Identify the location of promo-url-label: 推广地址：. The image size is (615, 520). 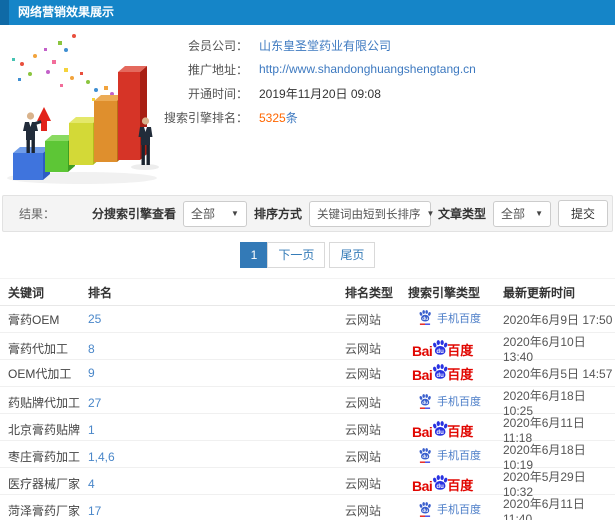
(217, 69).